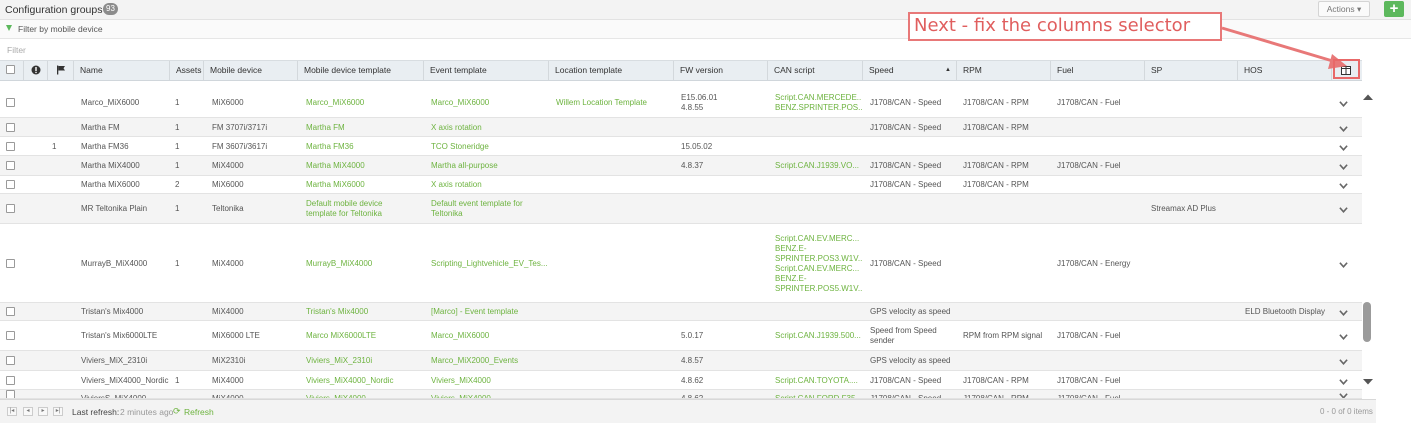  What do you see at coordinates (12, 411) in the screenshot?
I see `first-page-icon: |◂` at bounding box center [12, 411].